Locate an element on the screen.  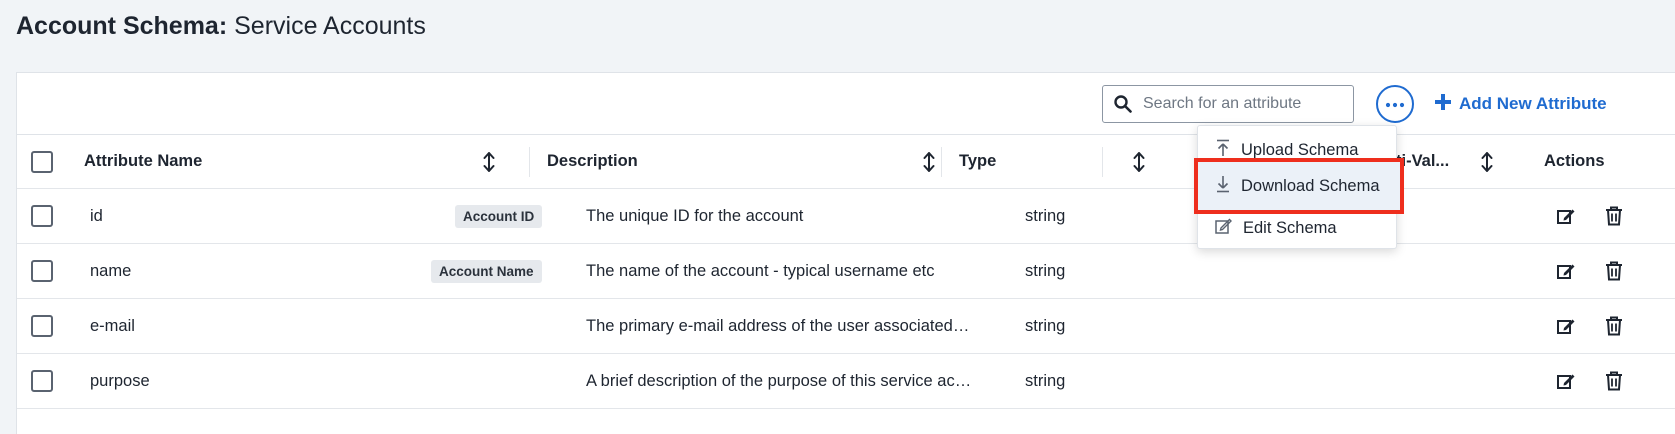
search-input is located at coordinates (1243, 104).